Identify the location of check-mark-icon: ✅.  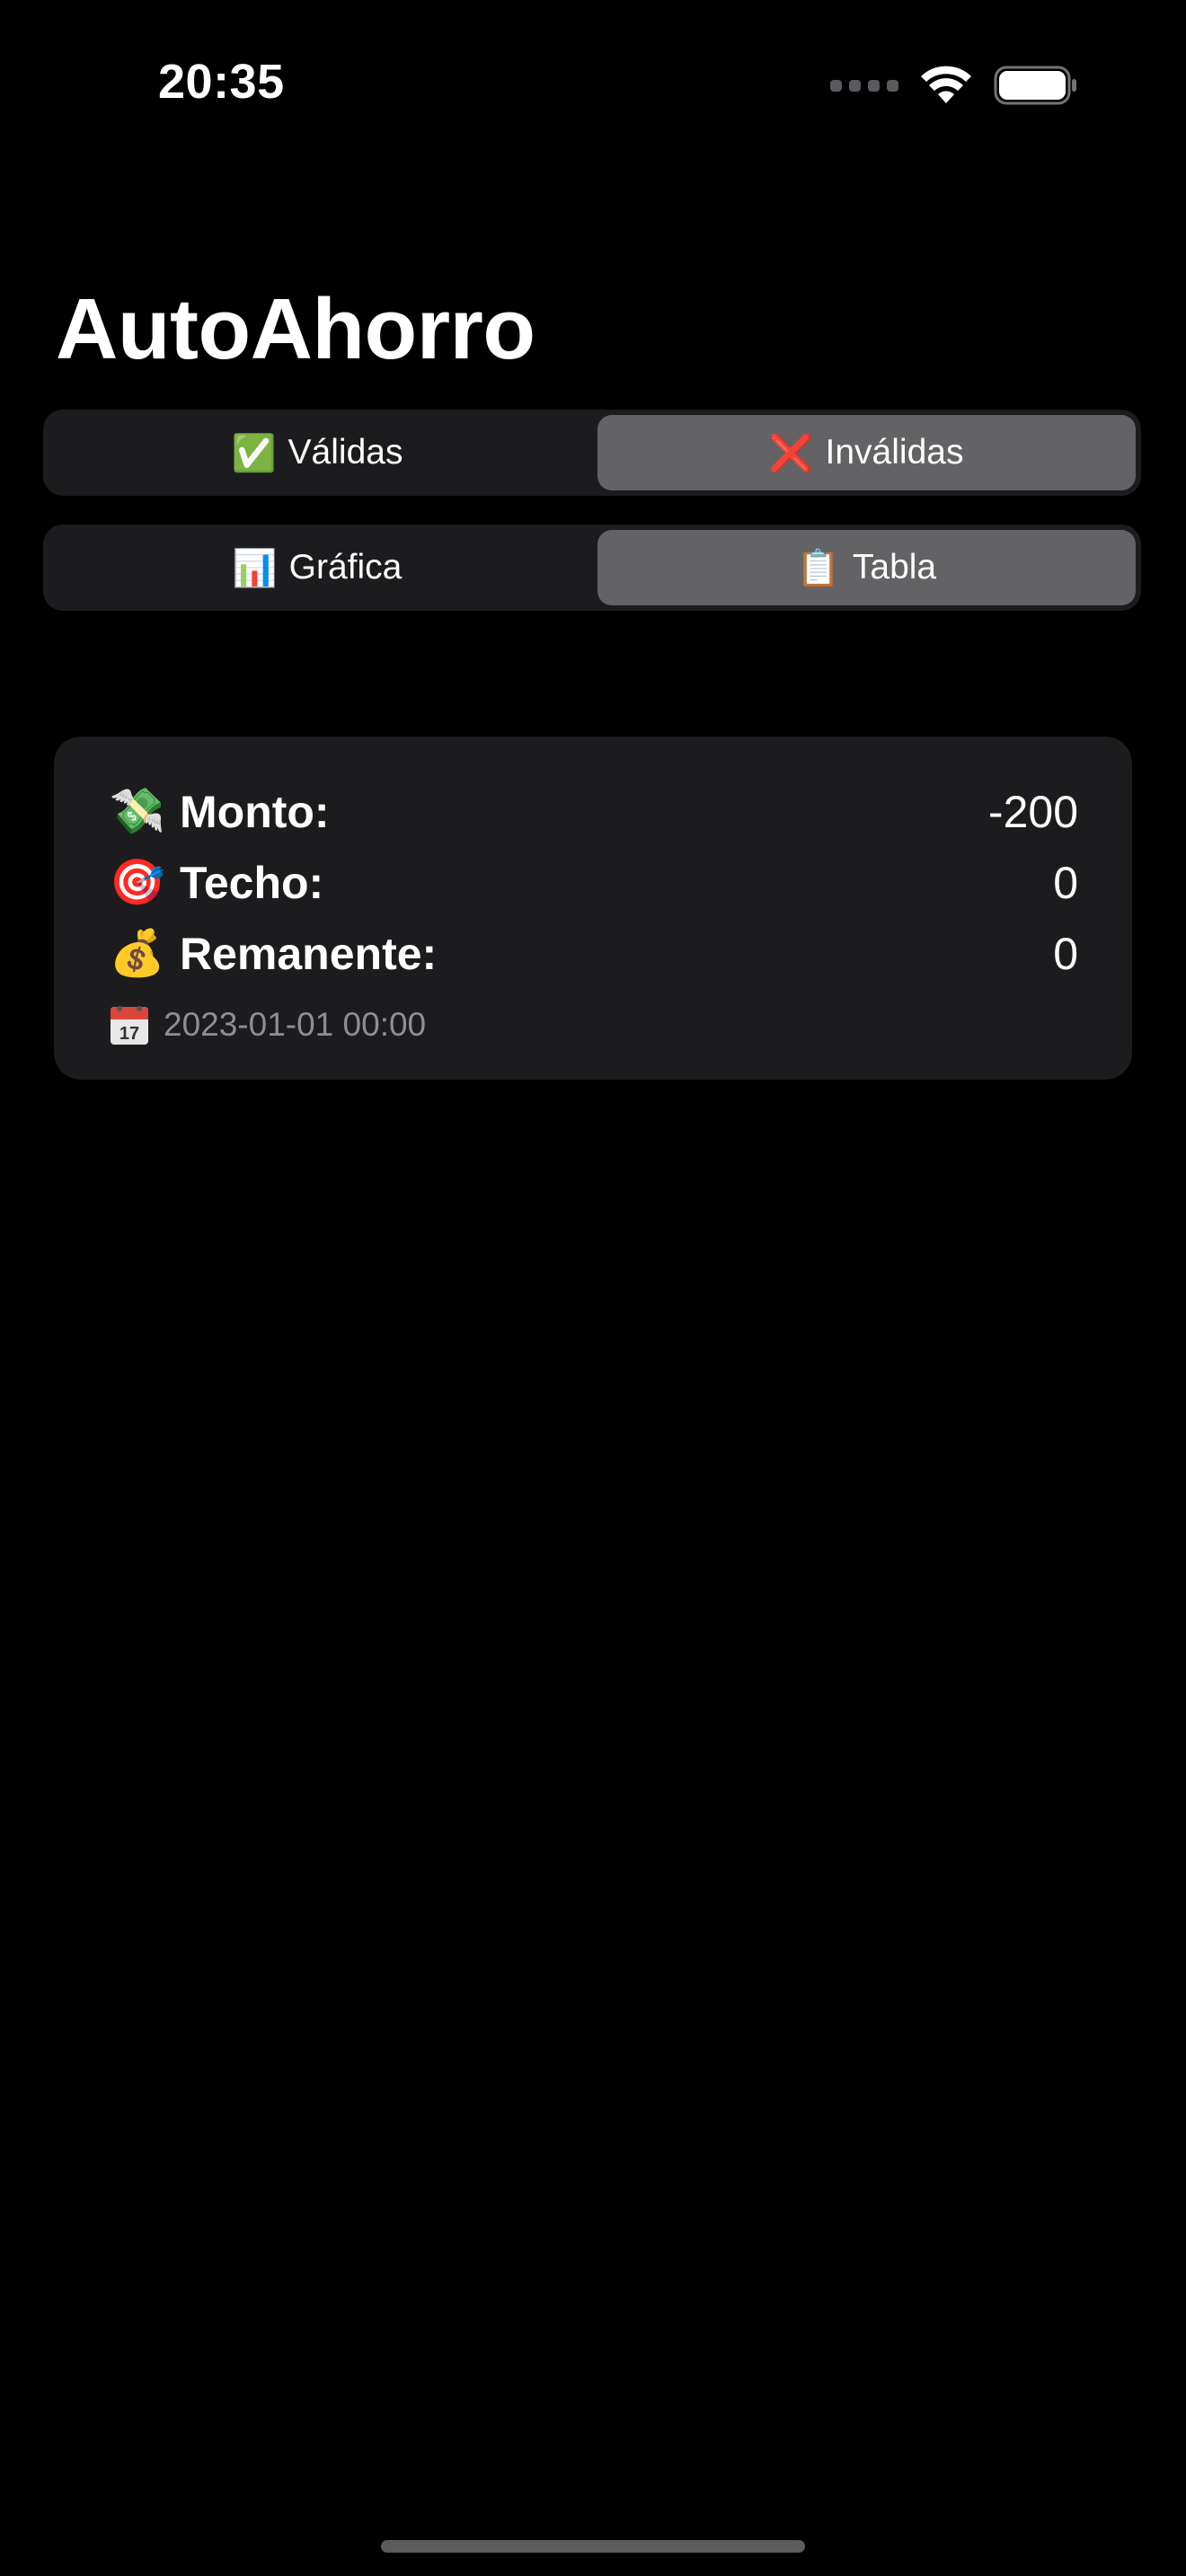
(254, 453).